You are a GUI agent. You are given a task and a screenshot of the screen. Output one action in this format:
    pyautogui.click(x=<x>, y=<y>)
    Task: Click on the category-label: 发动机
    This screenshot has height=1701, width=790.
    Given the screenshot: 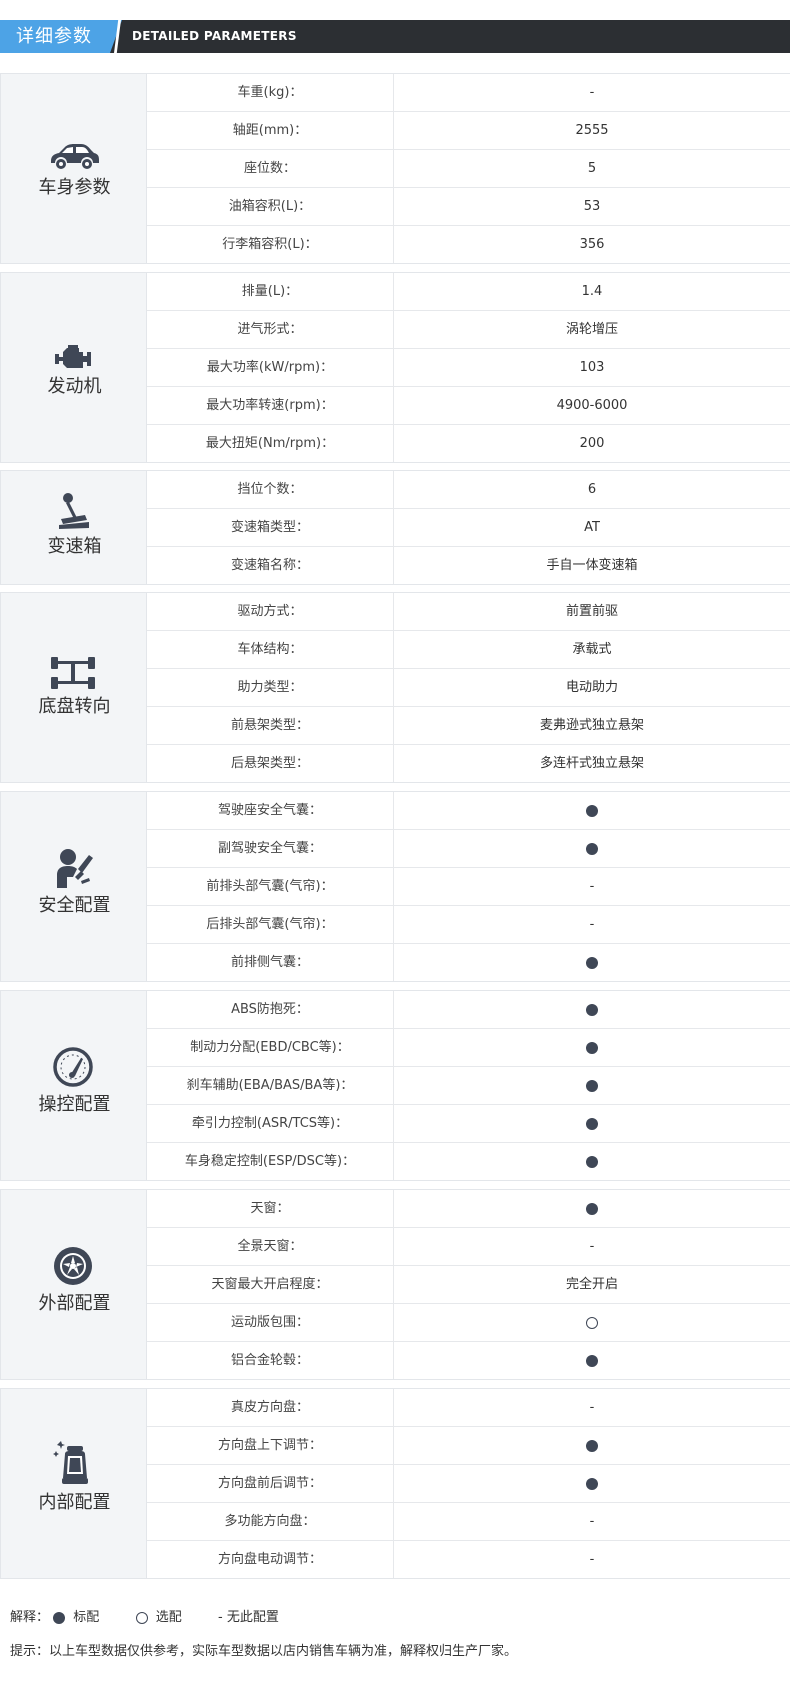 What is the action you would take?
    pyautogui.click(x=74, y=386)
    